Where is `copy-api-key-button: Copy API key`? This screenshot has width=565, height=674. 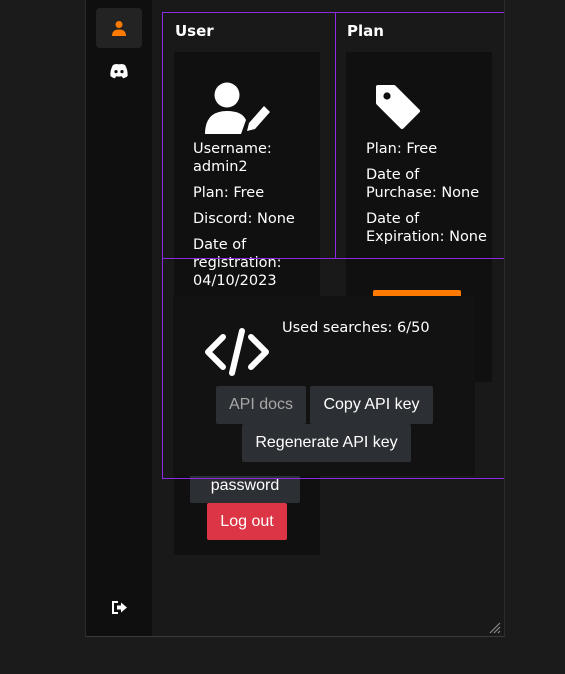
copy-api-key-button: Copy API key is located at coordinates (371, 405).